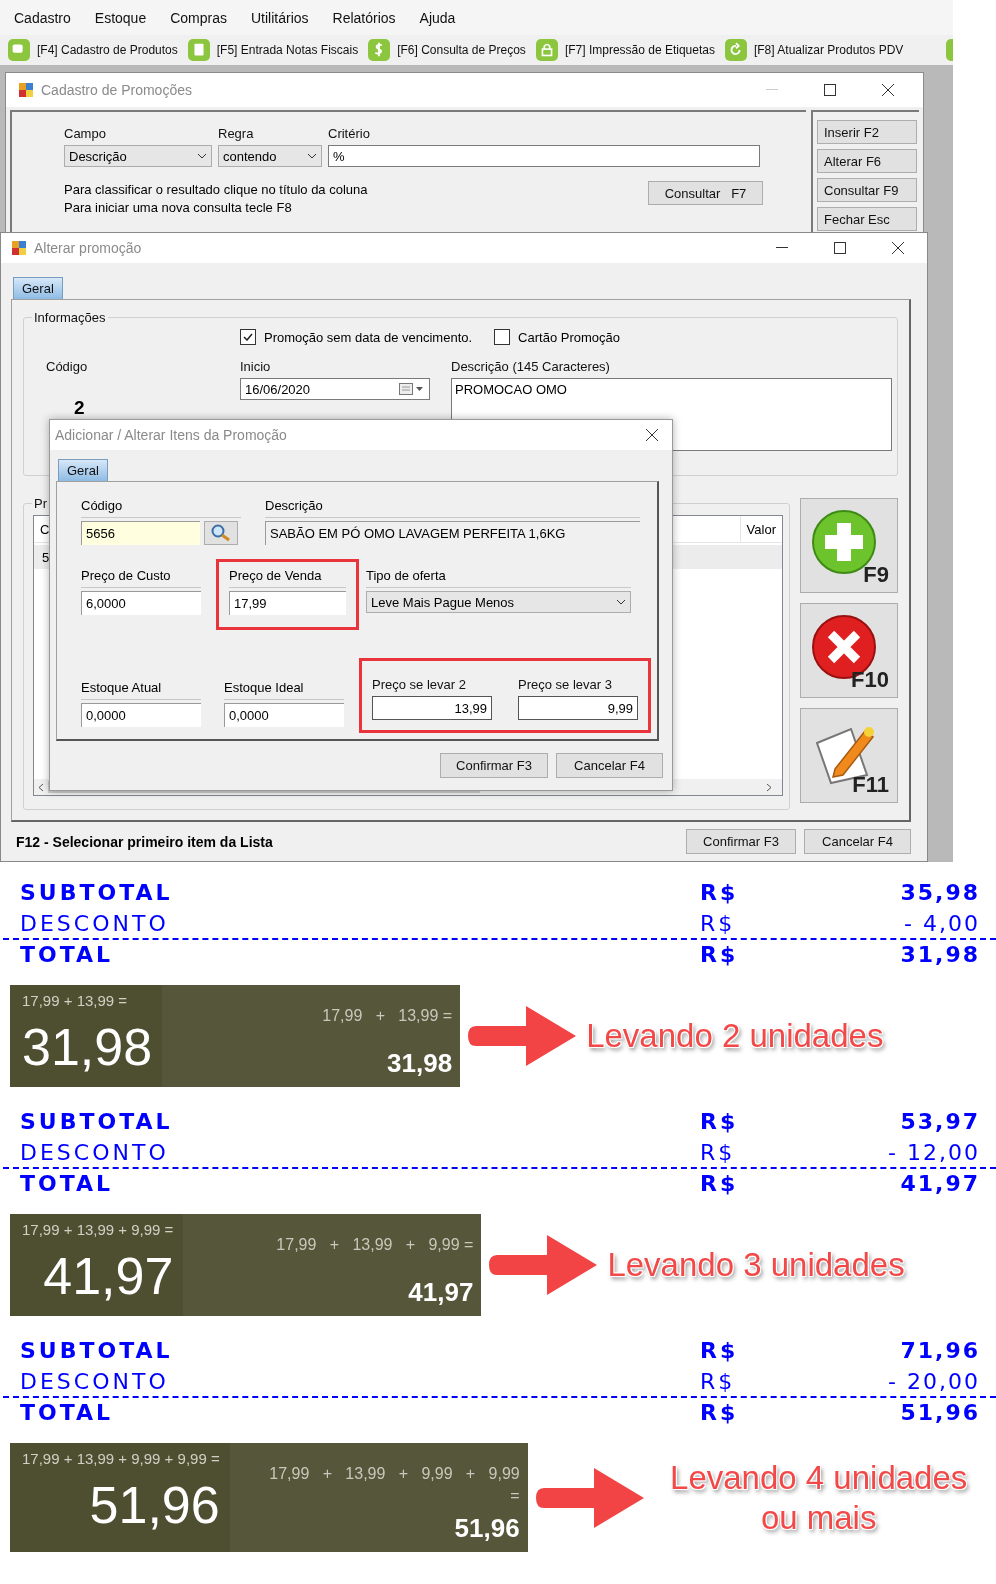 This screenshot has width=996, height=1584. I want to click on toolbar-button: [F6] Consulta de Preços, so click(447, 50).